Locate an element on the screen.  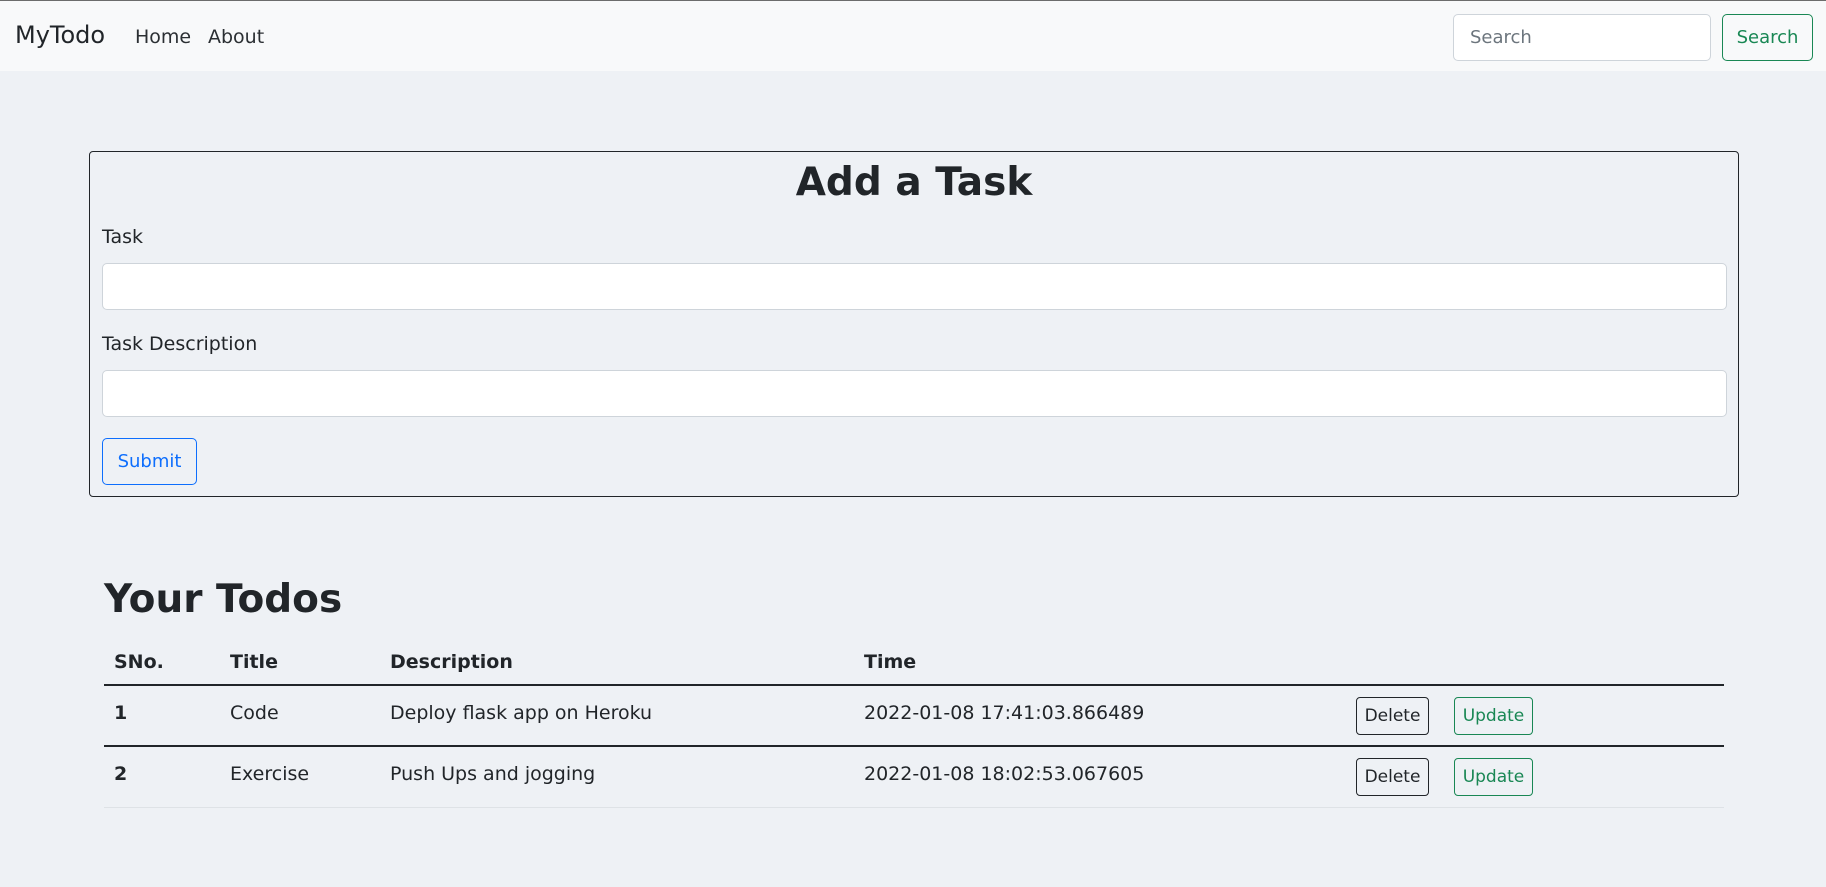
row-time: 2022-01-08 18:02:53.067605 is located at coordinates (1004, 774).